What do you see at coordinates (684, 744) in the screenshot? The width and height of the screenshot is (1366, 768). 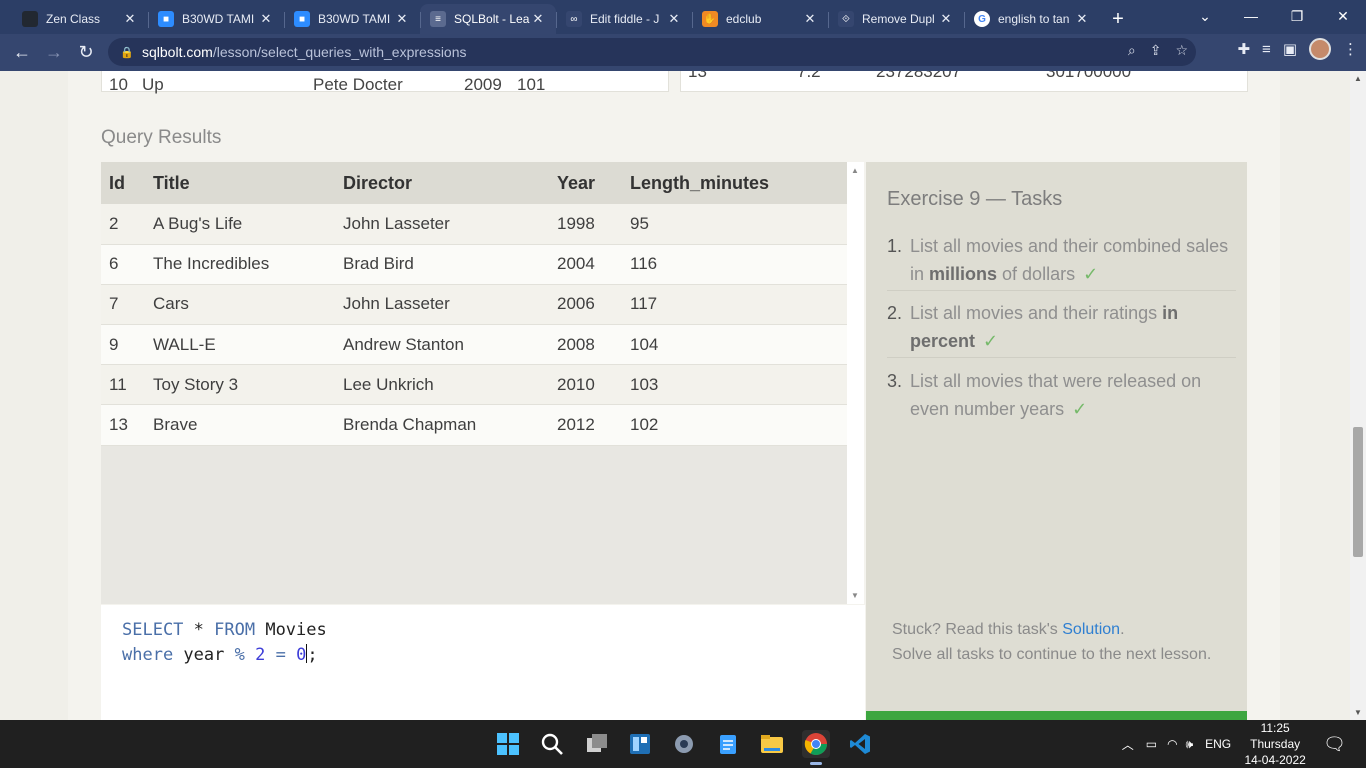 I see `settings-gear-icon` at bounding box center [684, 744].